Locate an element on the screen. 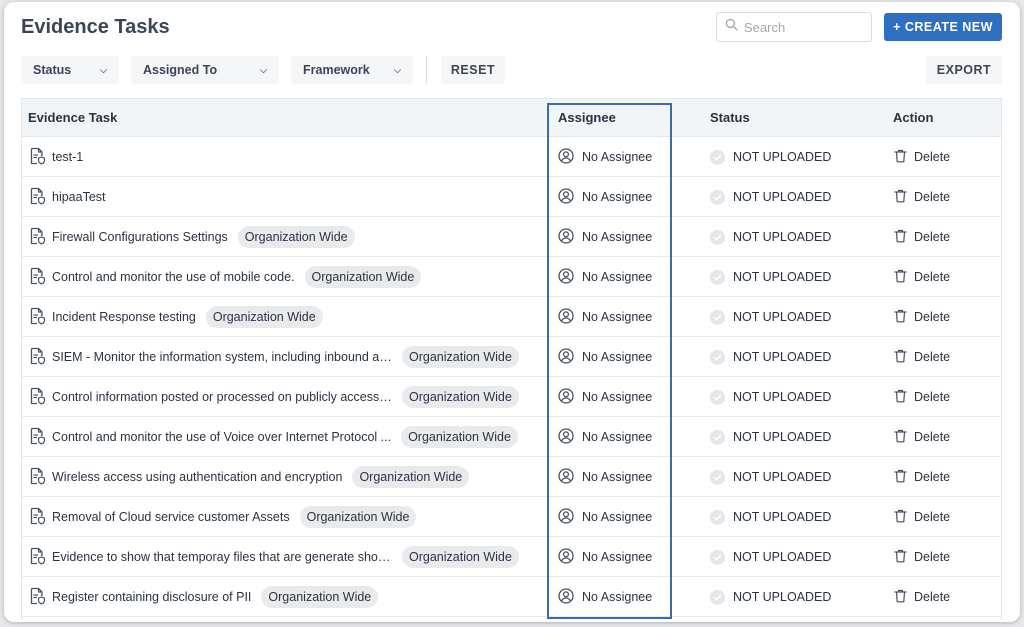  column-header-action: Action is located at coordinates (913, 117).